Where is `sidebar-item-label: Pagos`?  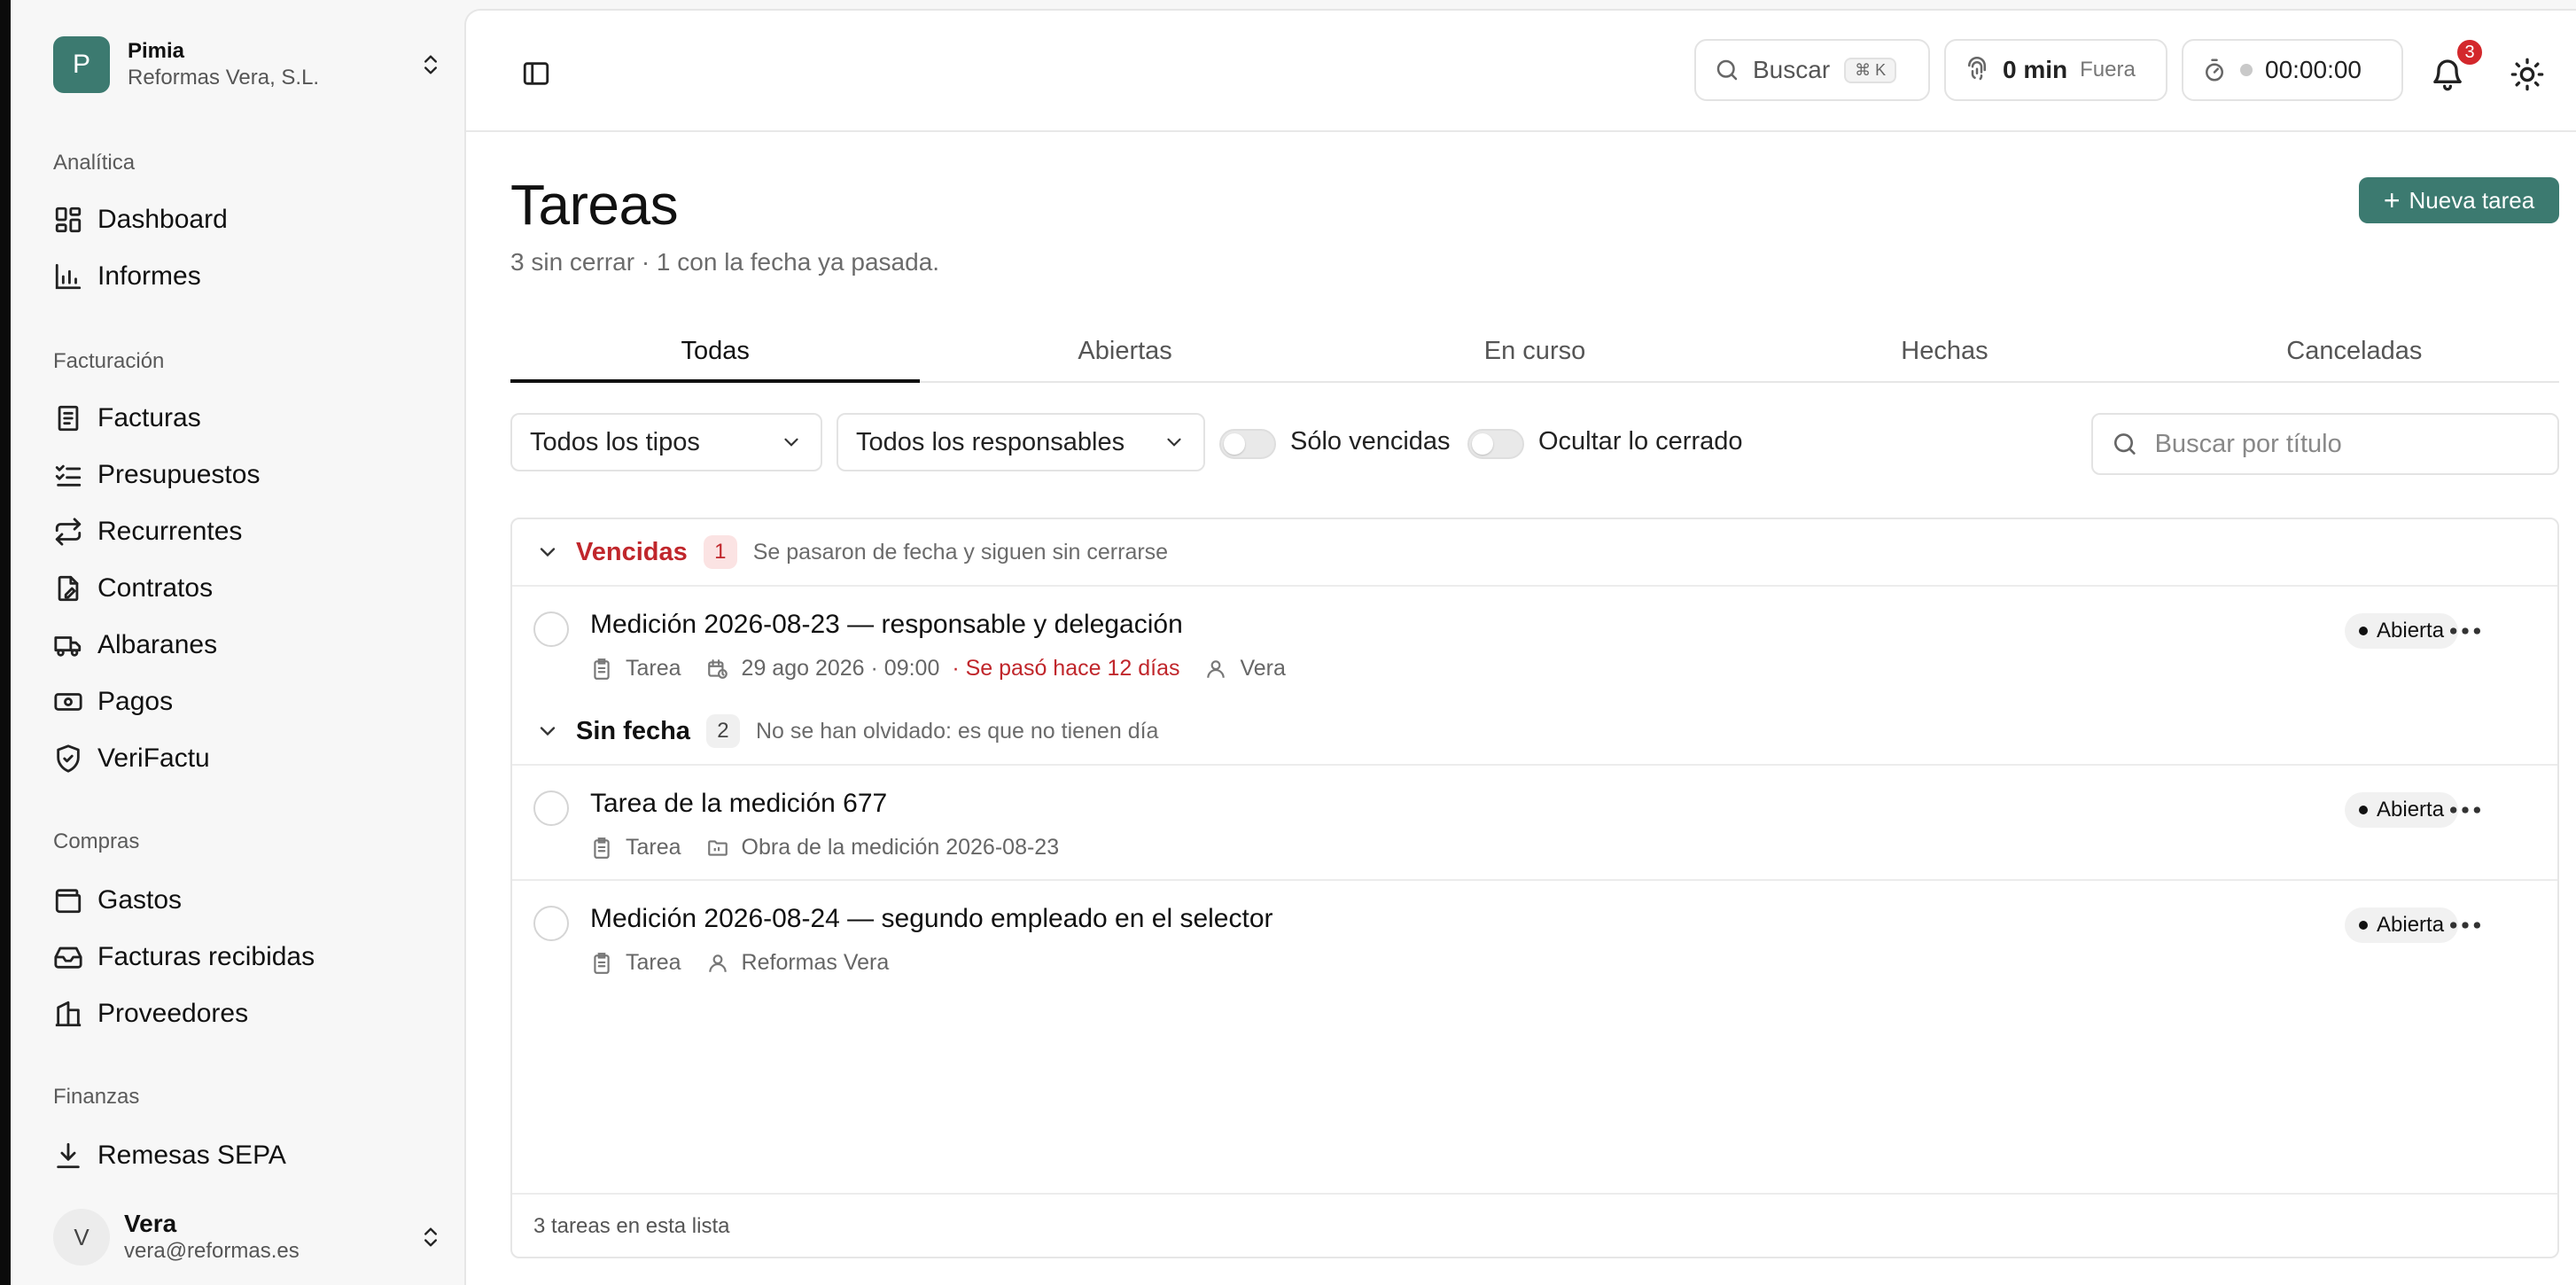 sidebar-item-label: Pagos is located at coordinates (135, 701).